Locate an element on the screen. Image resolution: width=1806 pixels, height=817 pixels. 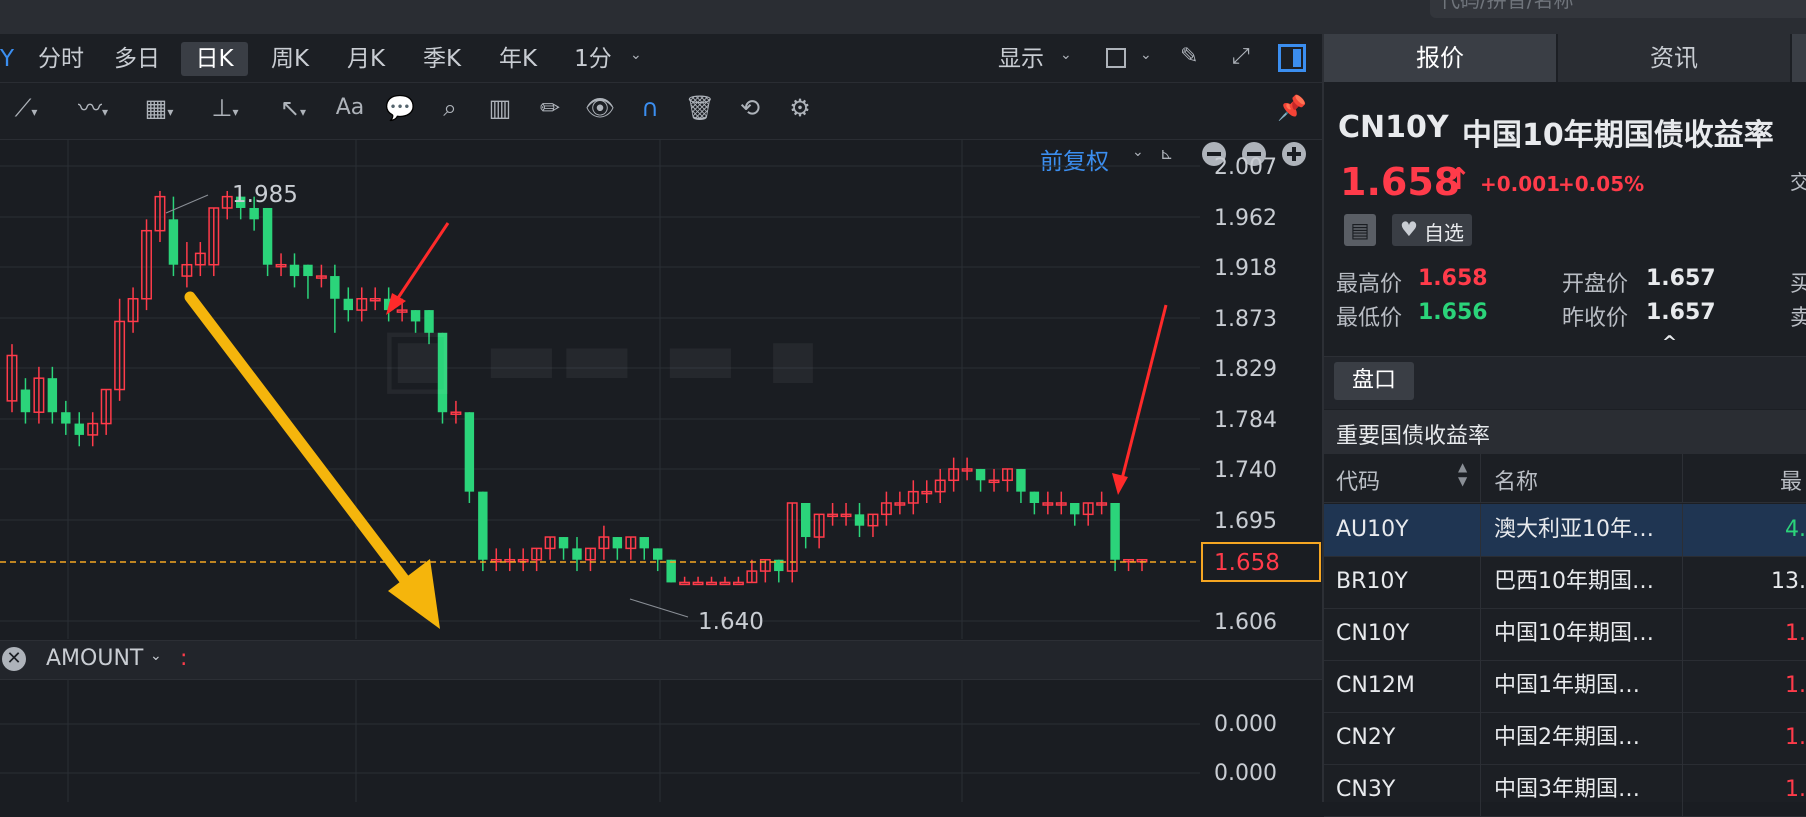
text-tool-icon: Aa is located at coordinates (350, 108).